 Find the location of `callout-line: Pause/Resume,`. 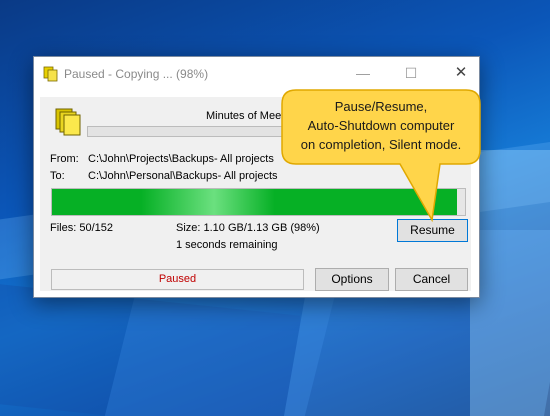

callout-line: Pause/Resume, is located at coordinates (381, 106).